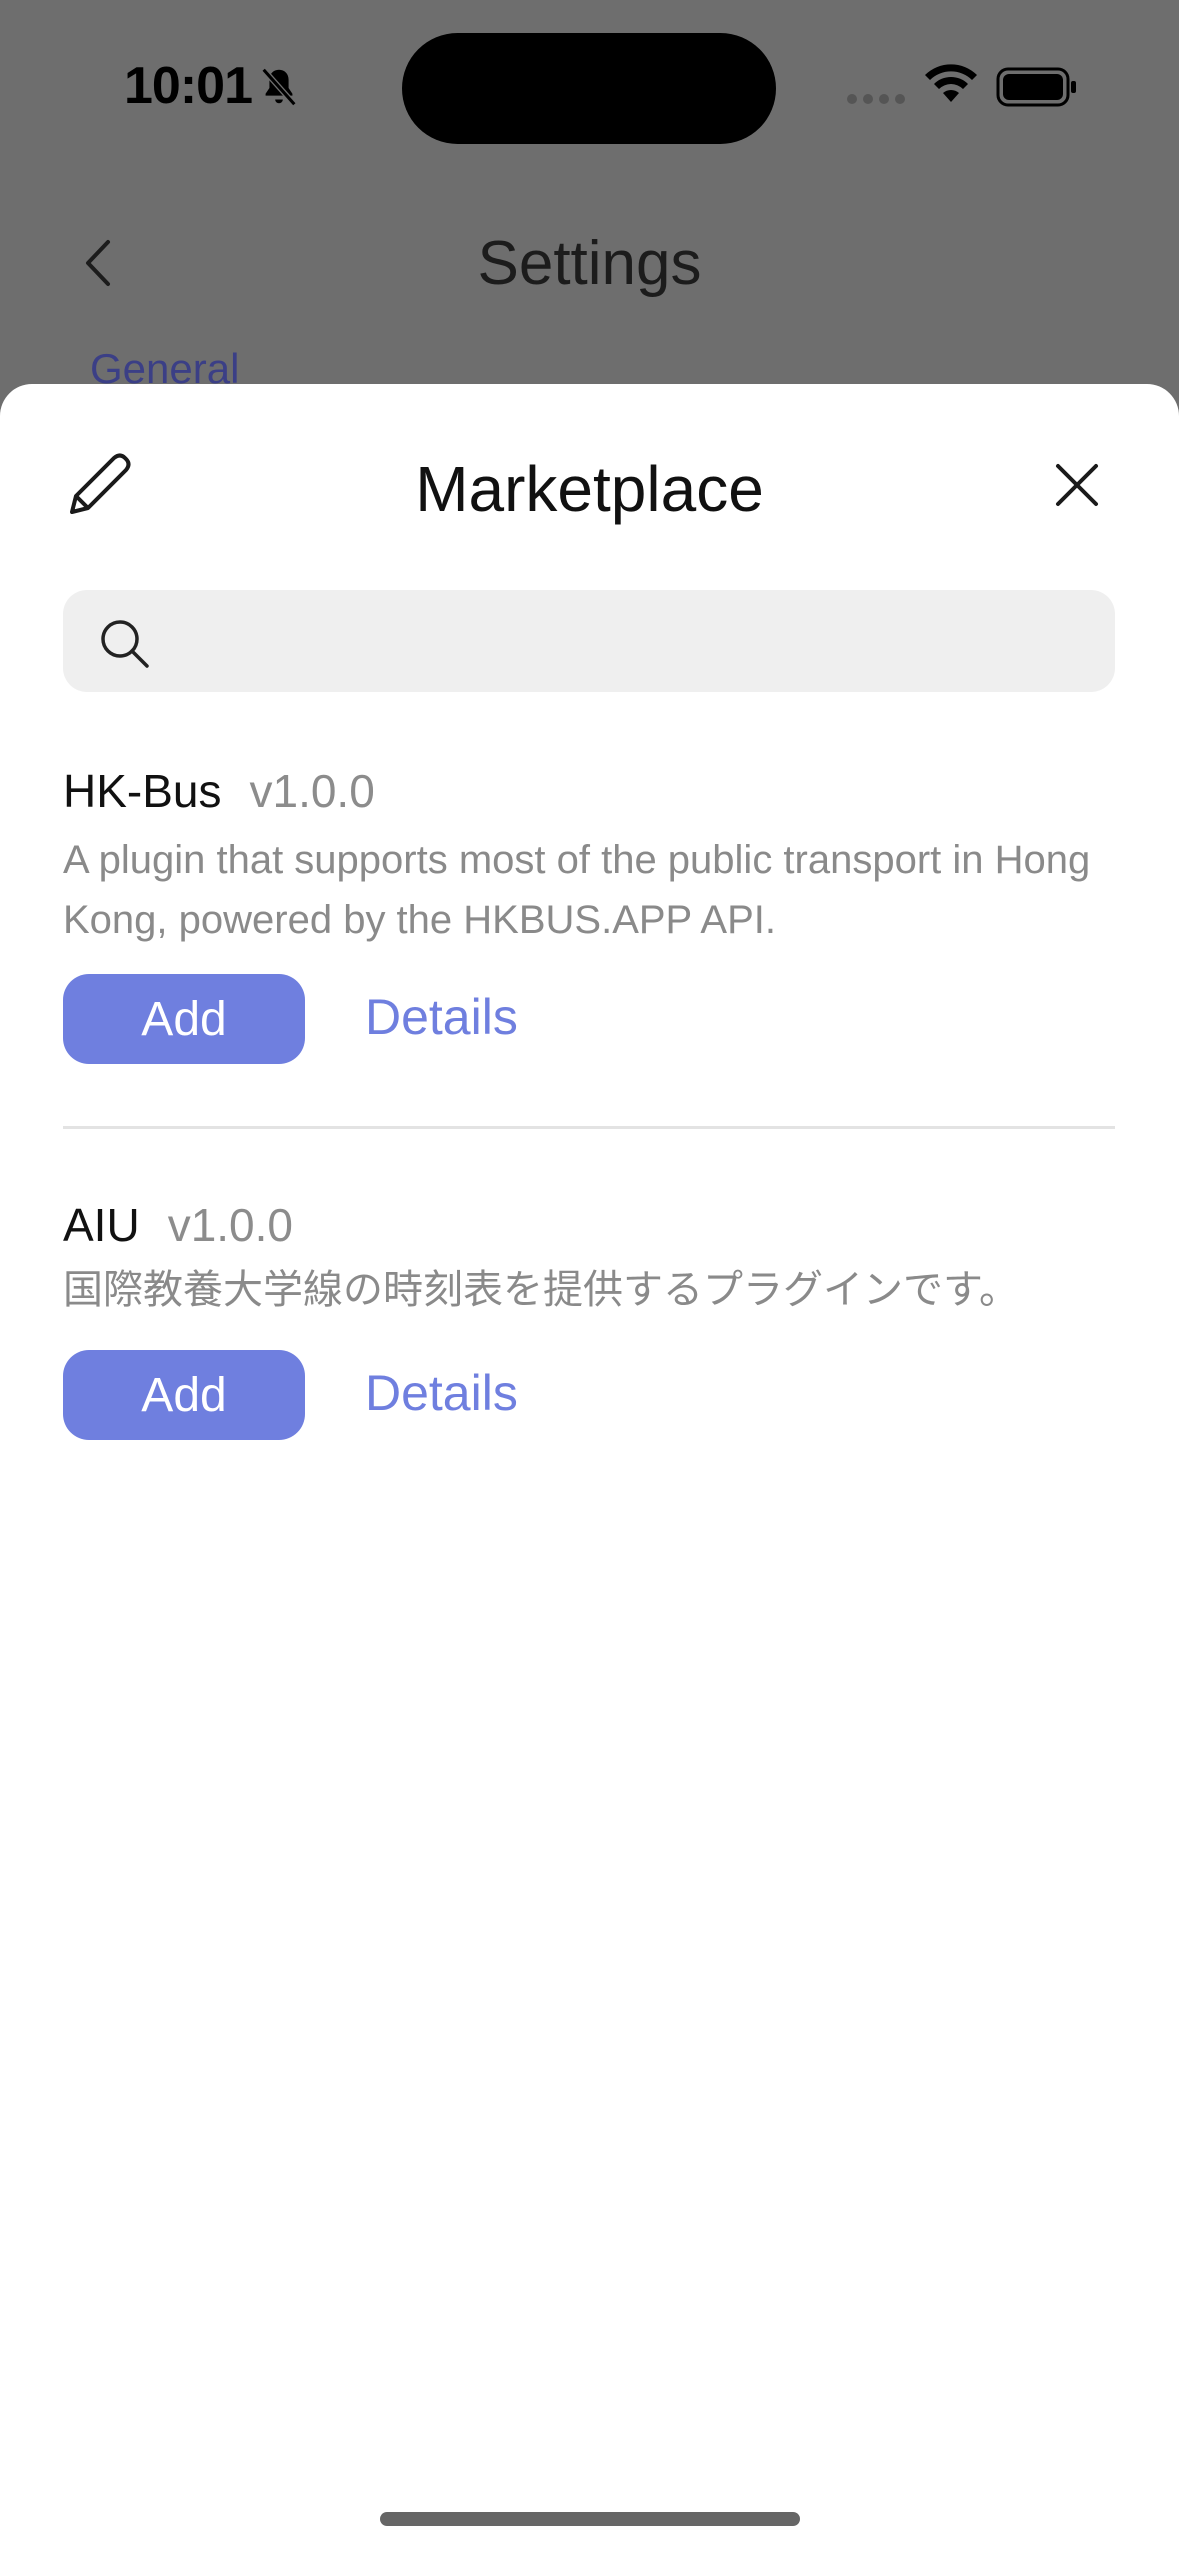  I want to click on wifi-icon, so click(951, 83).